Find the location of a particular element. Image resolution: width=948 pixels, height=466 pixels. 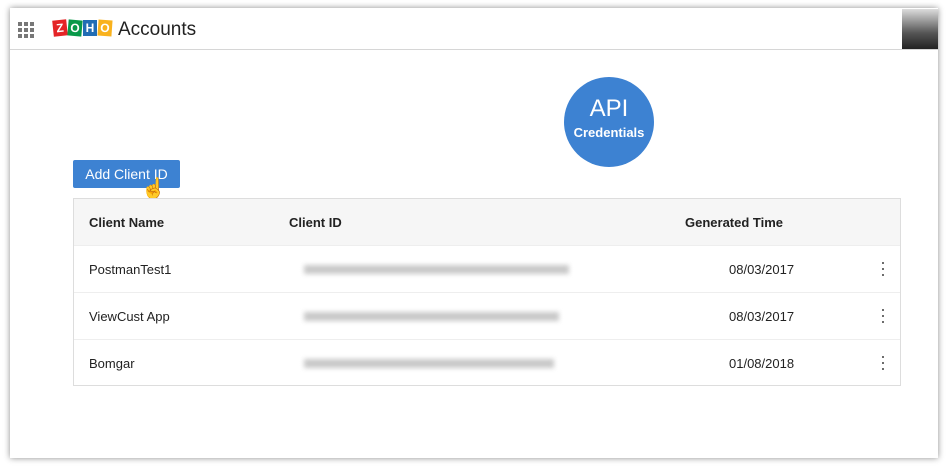

client-name: ViewCust App is located at coordinates (129, 316).